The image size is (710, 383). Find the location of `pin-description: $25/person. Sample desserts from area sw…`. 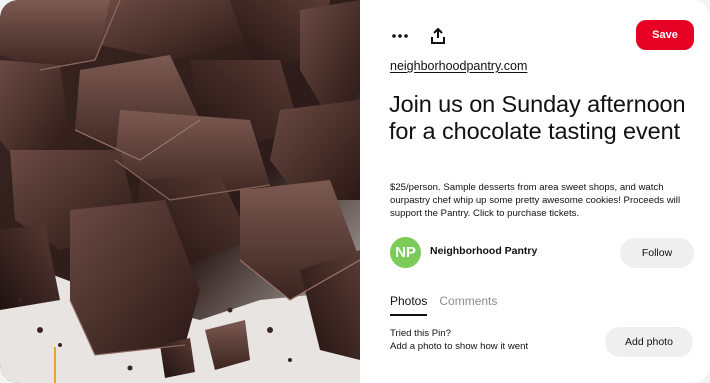

pin-description: $25/person. Sample desserts from area sw… is located at coordinates (535, 201).